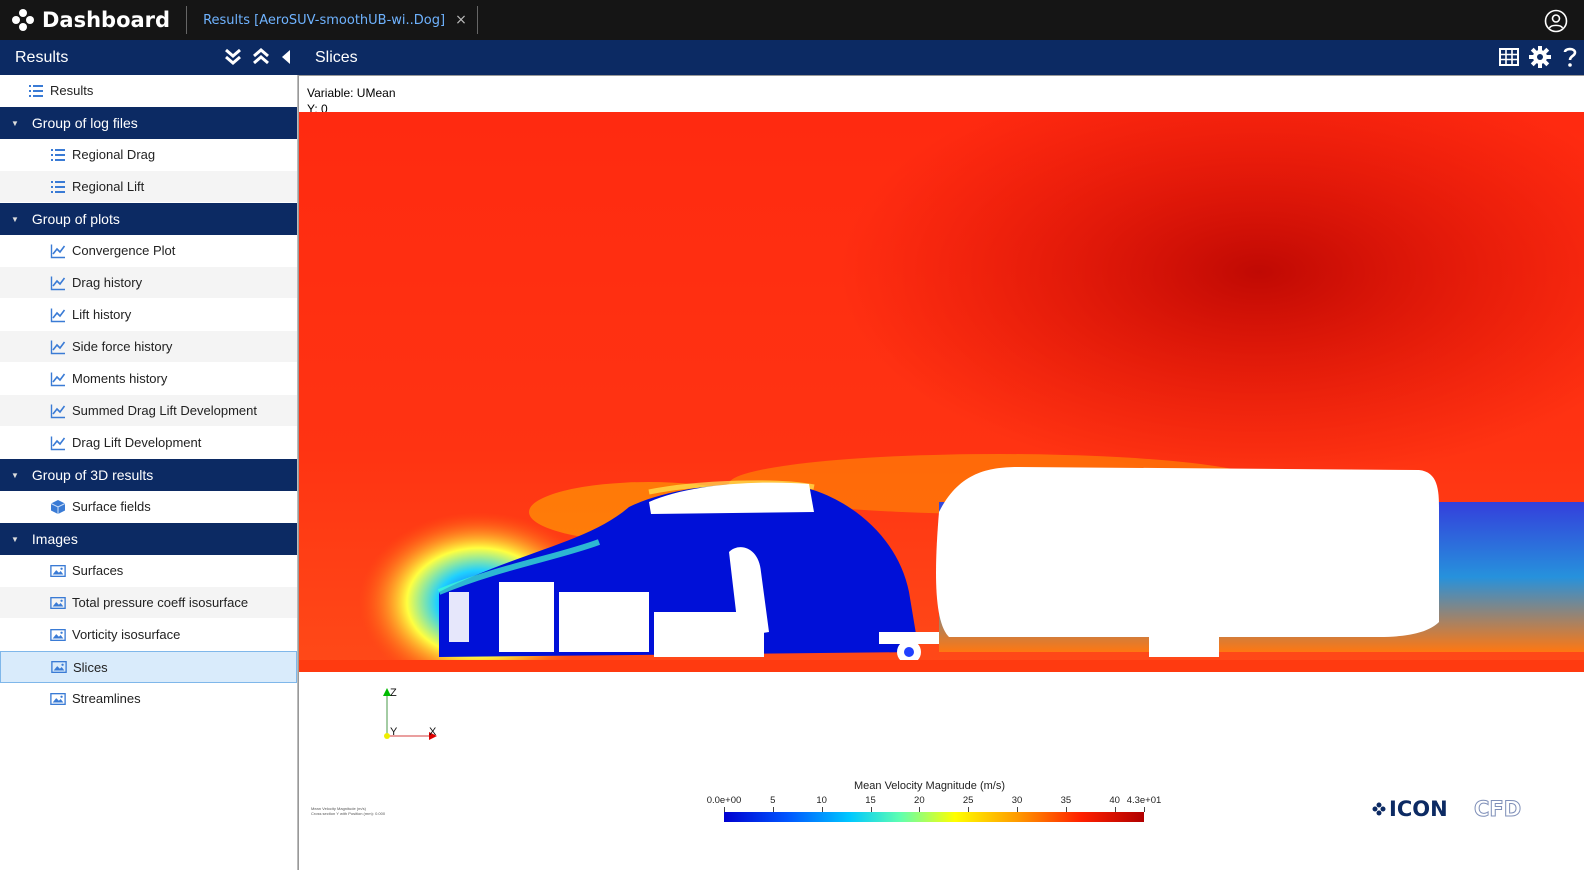 The width and height of the screenshot is (1584, 870). I want to click on tree-group-label: Group of plots, so click(75, 219).